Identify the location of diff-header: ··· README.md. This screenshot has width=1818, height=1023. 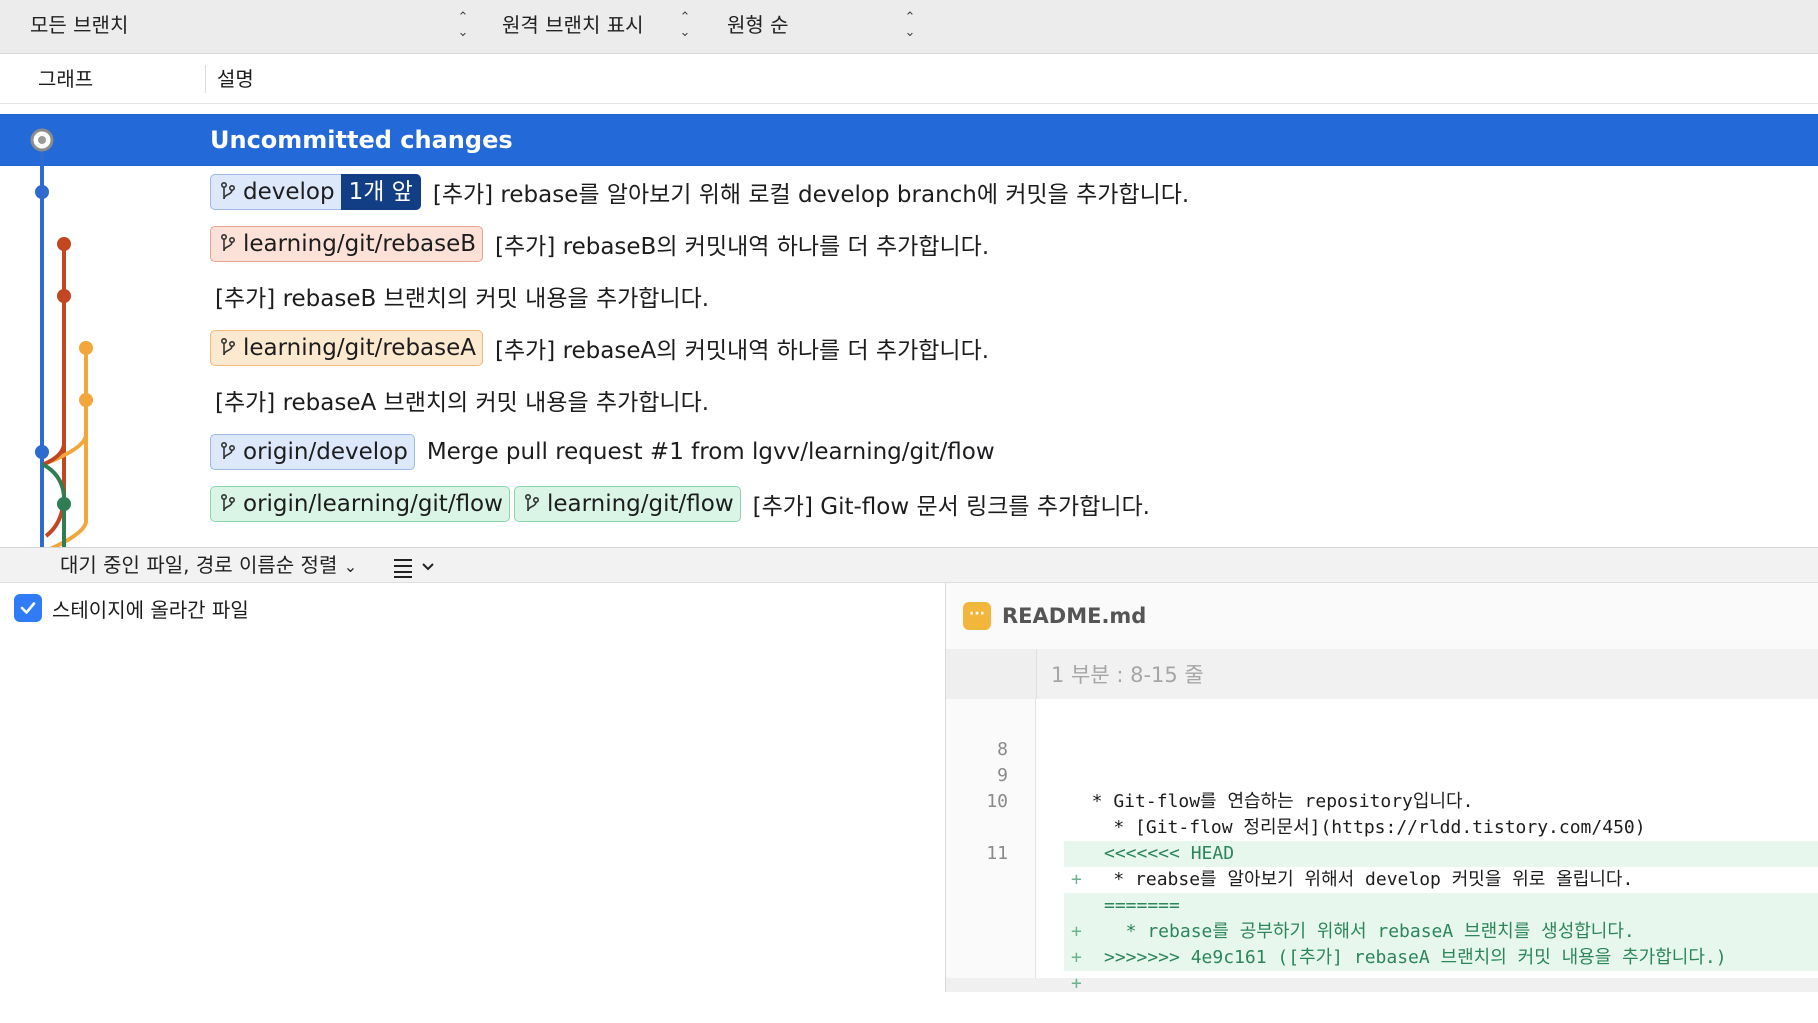
(1382, 616).